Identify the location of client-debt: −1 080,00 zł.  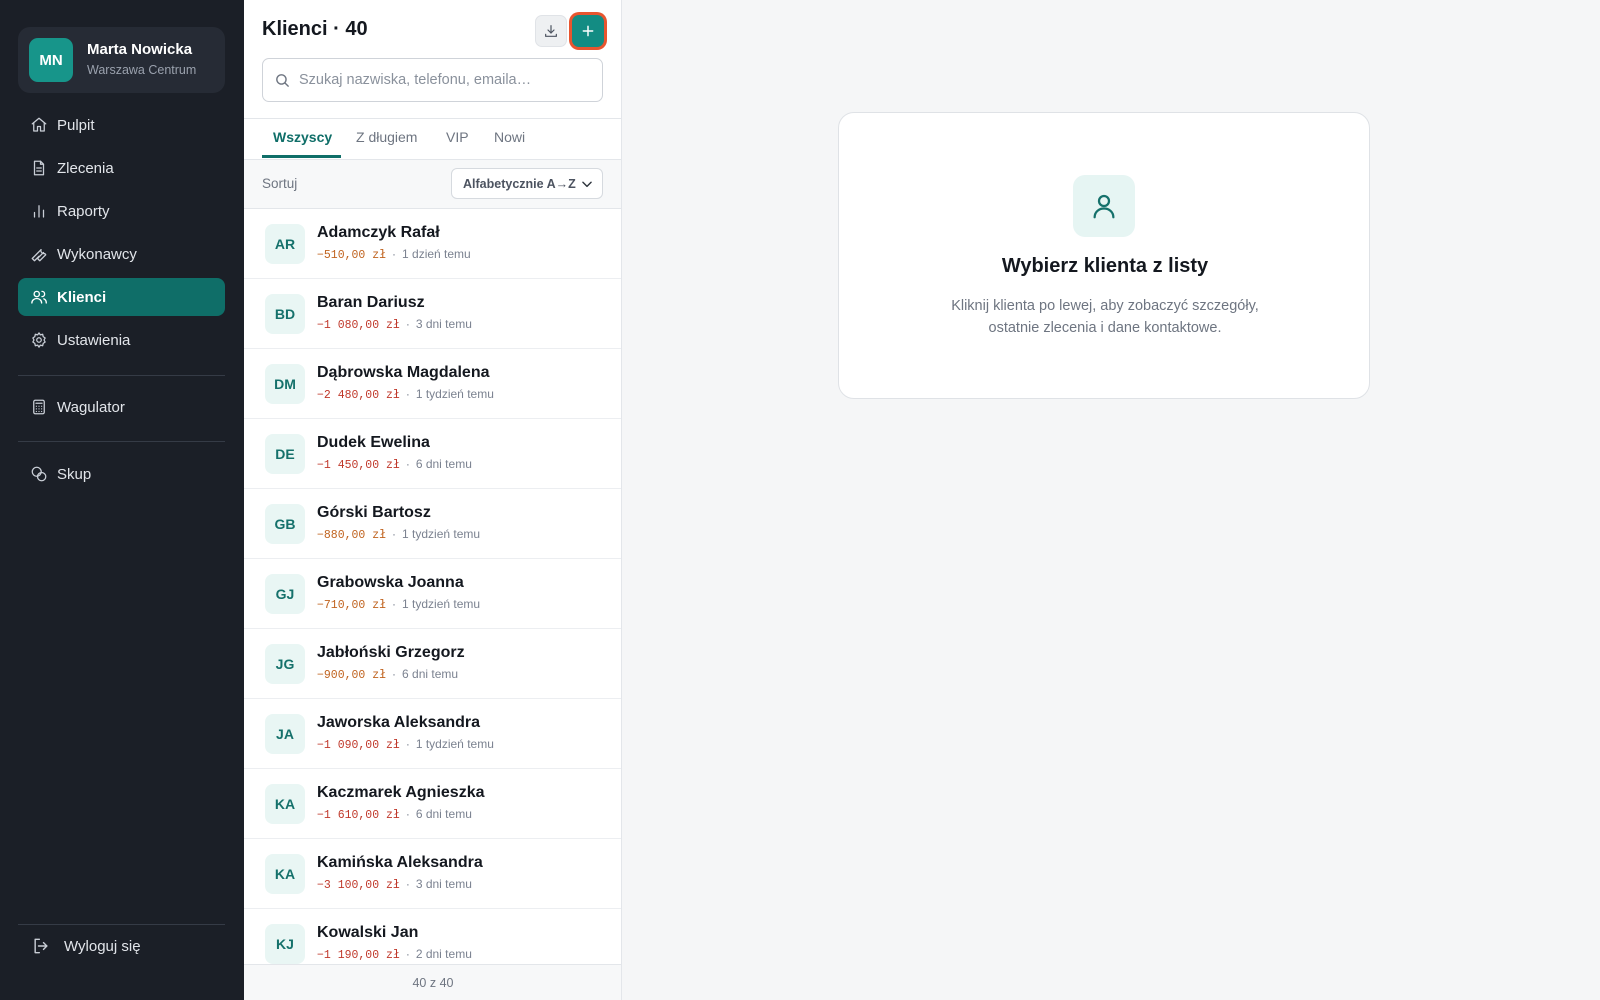
(358, 325).